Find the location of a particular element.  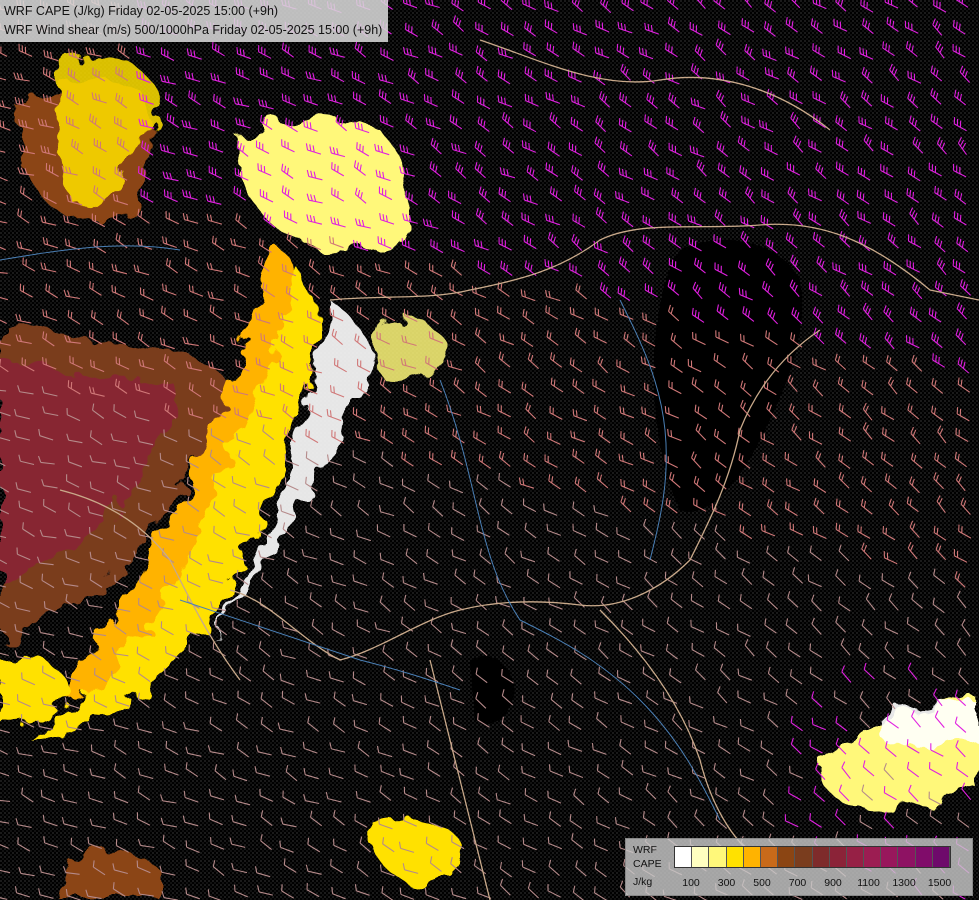

legend-tick: 1100 is located at coordinates (868, 883).